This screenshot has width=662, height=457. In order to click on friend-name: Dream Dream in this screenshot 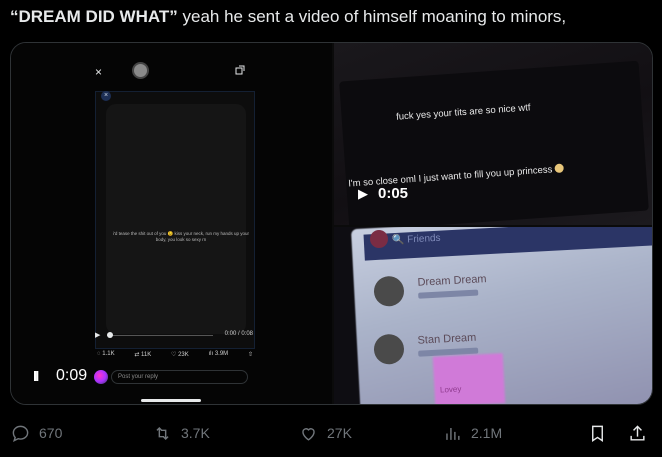, I will do `click(452, 281)`.